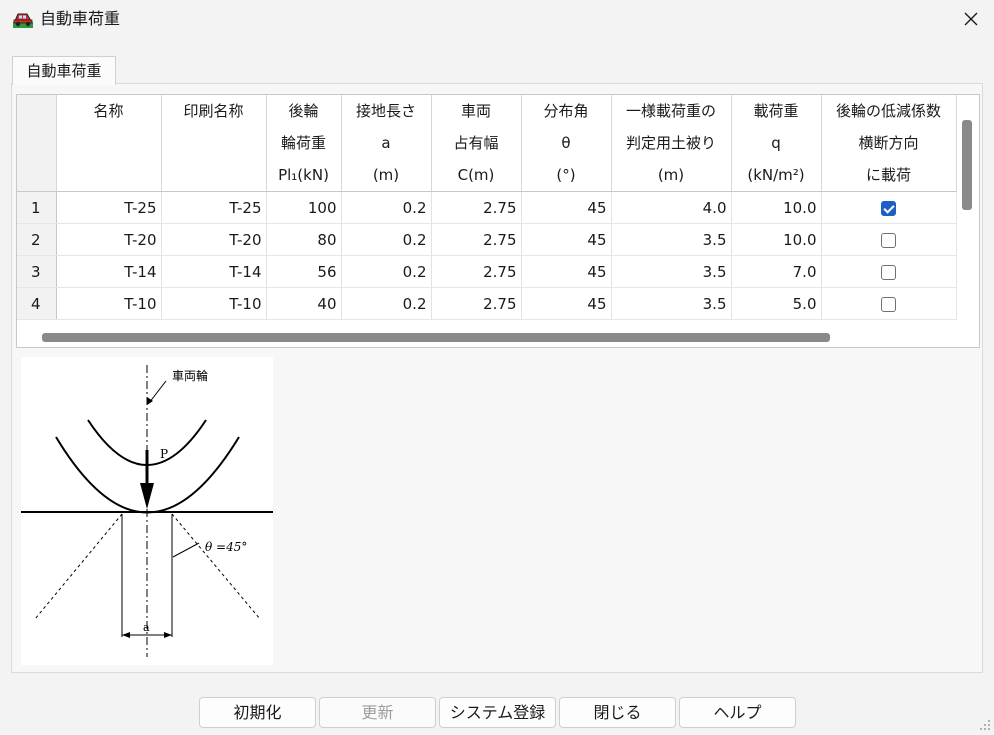  Describe the element at coordinates (109, 143) in the screenshot. I see `col-header-name: 名称` at that location.